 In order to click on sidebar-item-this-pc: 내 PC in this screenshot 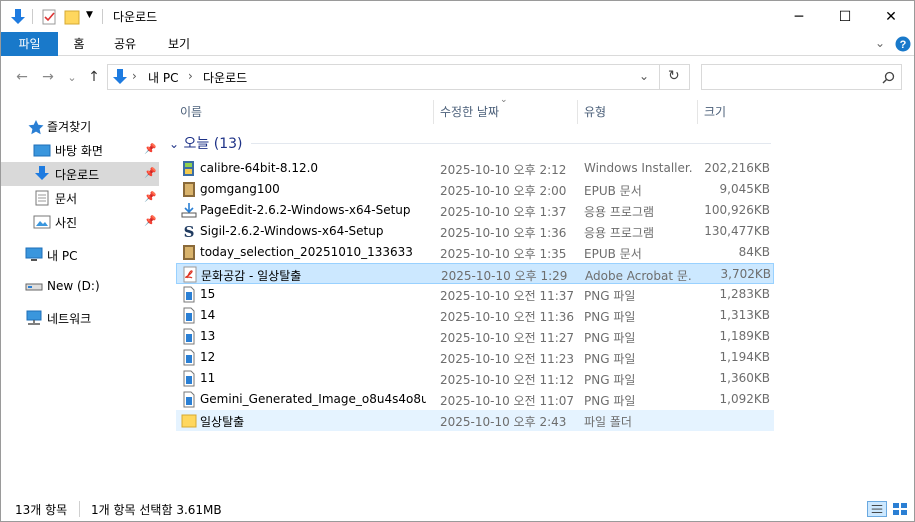, I will do `click(80, 255)`.